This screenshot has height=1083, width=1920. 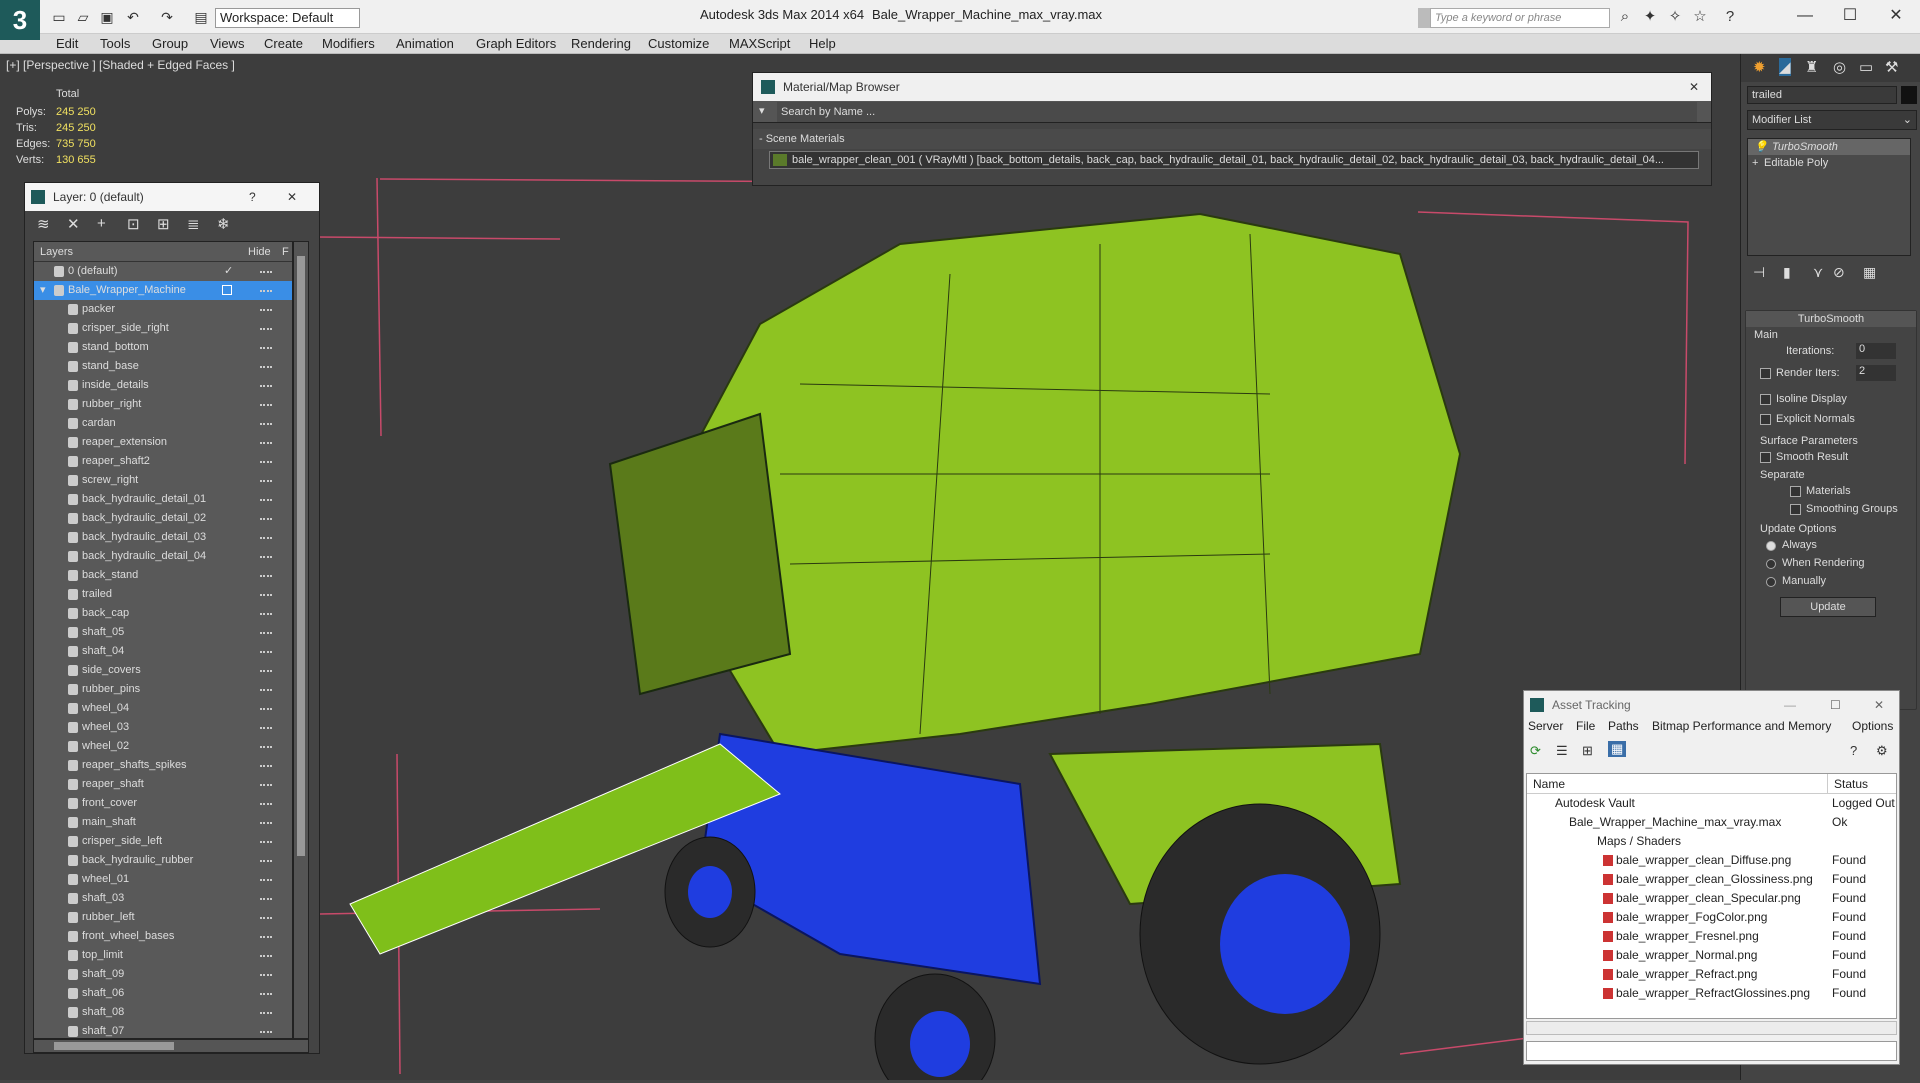 I want to click on iterations-spinner: 0, so click(x=1876, y=351).